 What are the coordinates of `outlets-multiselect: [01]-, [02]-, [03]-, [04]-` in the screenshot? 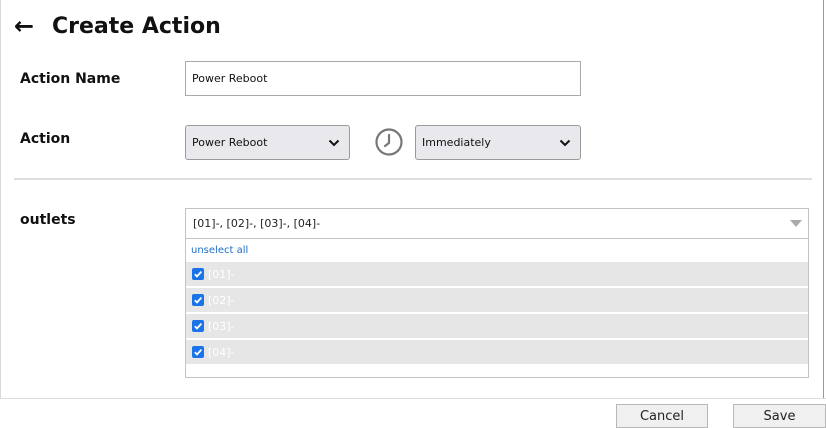 It's located at (497, 223).